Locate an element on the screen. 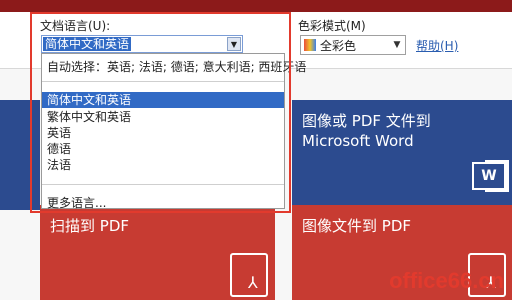  tile-image-to-word-subtitle: Microsoft Word is located at coordinates (358, 141).